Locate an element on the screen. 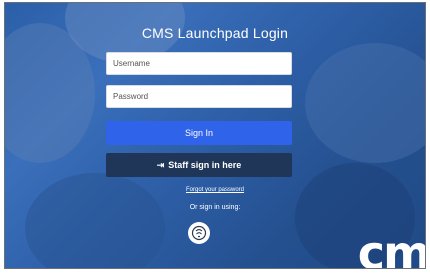  staff-sign-in-button: ⇥ Staff sign in here is located at coordinates (199, 165).